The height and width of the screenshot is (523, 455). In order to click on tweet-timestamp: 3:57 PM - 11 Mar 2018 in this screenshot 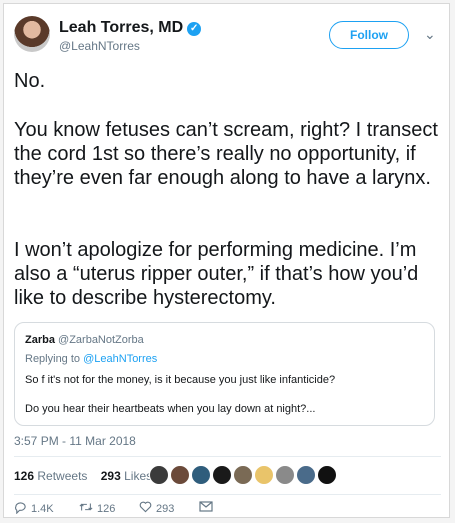, I will do `click(75, 441)`.